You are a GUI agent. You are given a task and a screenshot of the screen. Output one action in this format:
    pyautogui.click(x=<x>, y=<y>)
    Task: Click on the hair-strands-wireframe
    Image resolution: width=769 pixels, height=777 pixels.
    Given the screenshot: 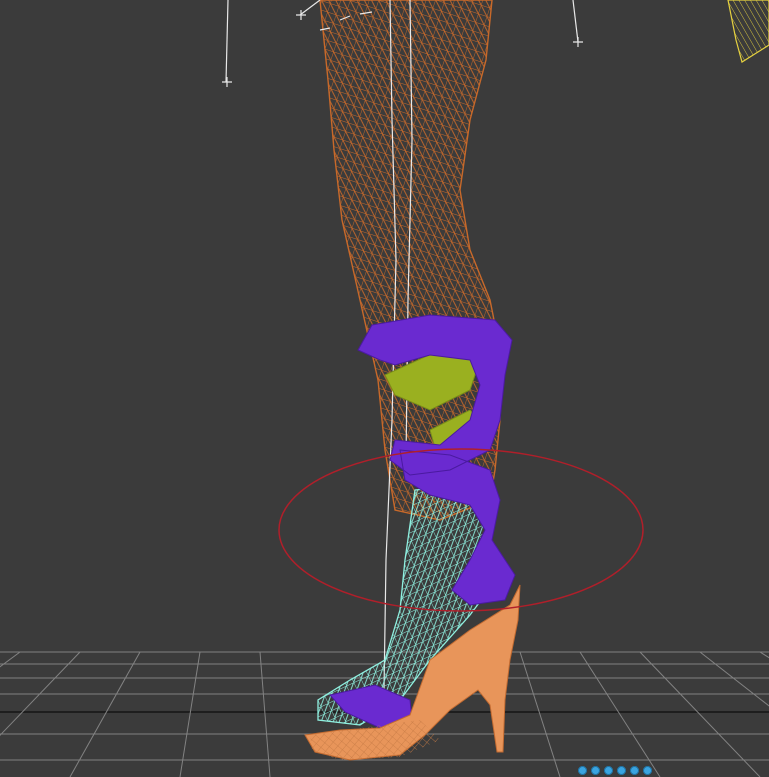 What is the action you would take?
    pyautogui.click(x=748, y=31)
    